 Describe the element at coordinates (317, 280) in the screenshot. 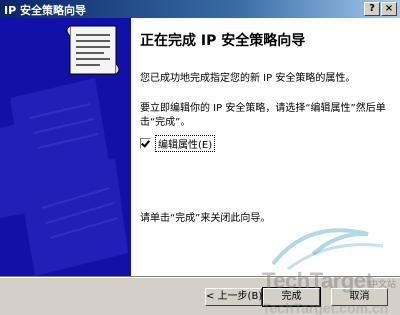

I see `watermark-brand: TechTarget` at that location.